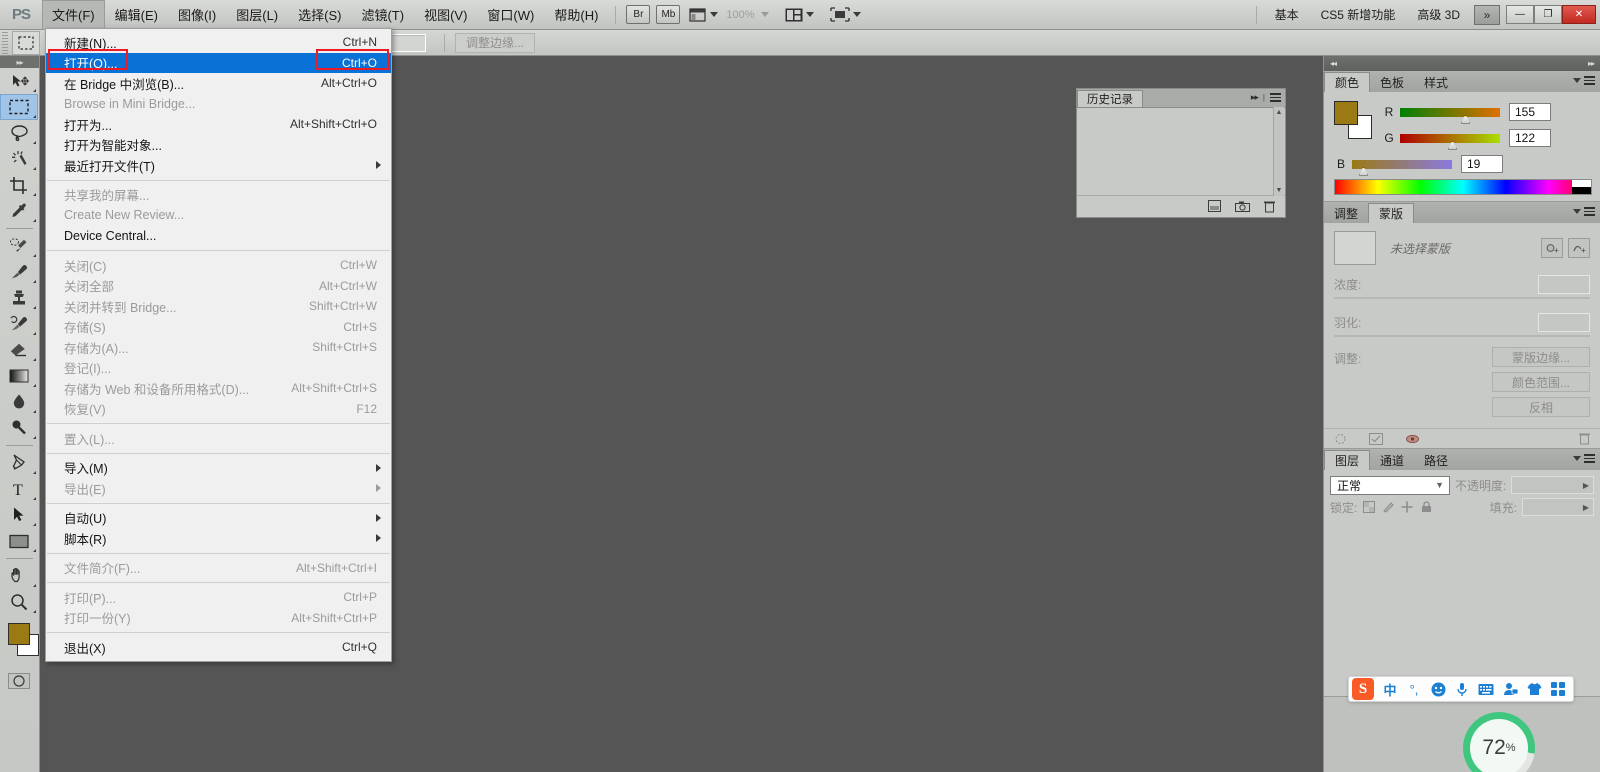  What do you see at coordinates (1346, 113) in the screenshot?
I see `color-panel-foreground-swatch` at bounding box center [1346, 113].